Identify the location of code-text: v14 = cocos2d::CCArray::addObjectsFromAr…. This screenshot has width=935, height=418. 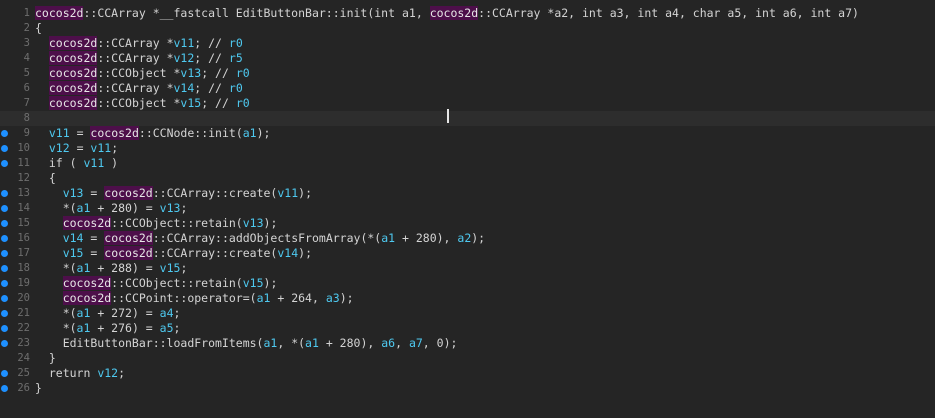
(260, 238).